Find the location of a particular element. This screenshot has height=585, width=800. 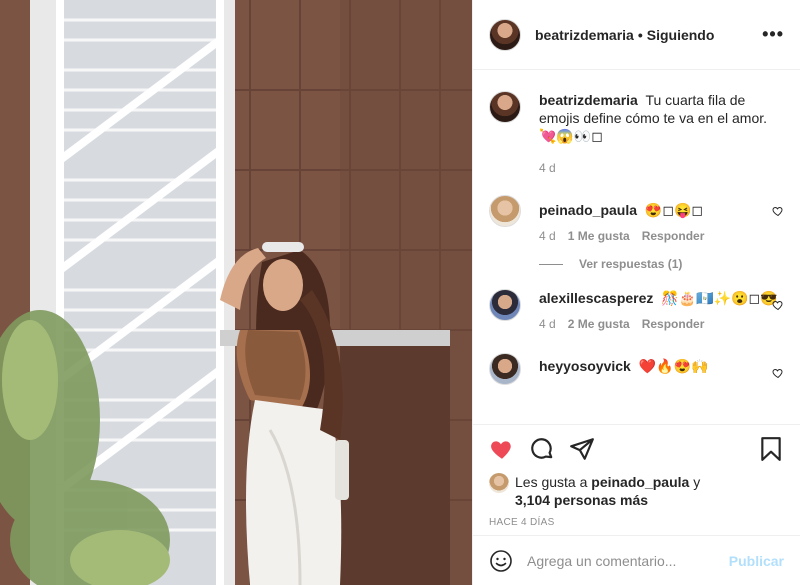

comment-meta: 4 d 1 Me gusta Responder is located at coordinates (661, 236).